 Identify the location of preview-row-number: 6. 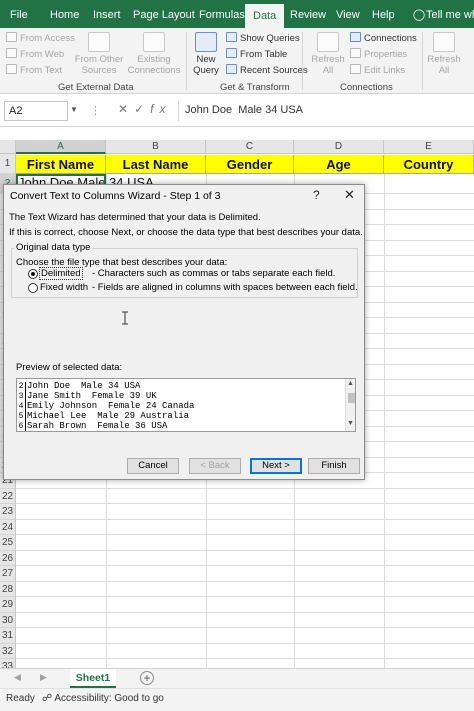
(21, 426).